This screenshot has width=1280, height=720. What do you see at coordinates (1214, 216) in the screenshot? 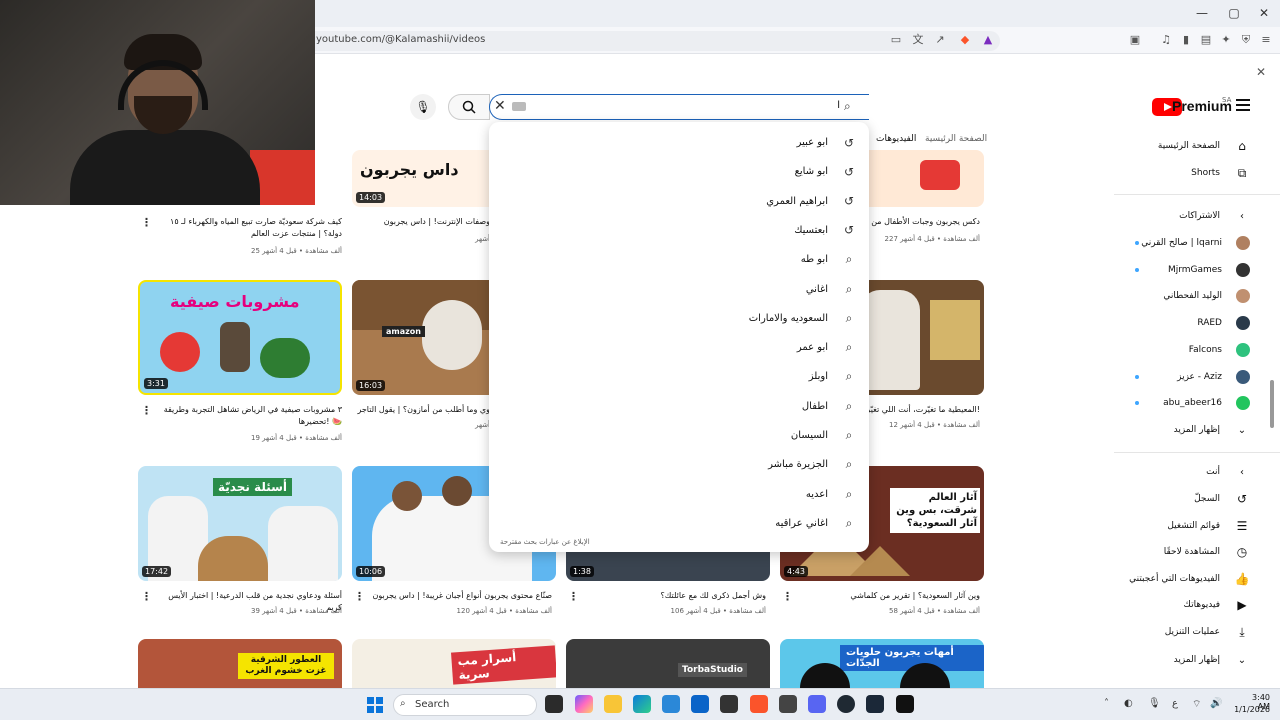
I see `subscriptions-heading: الاشتراكات ‹` at bounding box center [1214, 216].